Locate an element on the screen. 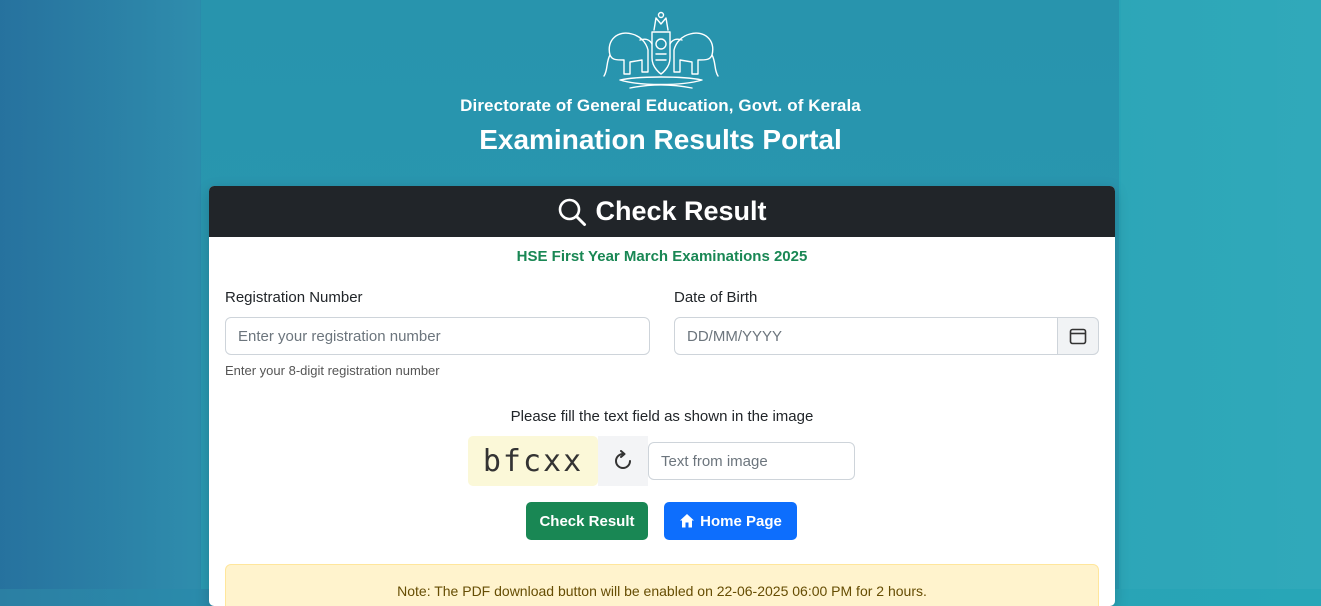  registration-help: Enter your 8-digit registration number is located at coordinates (332, 370).